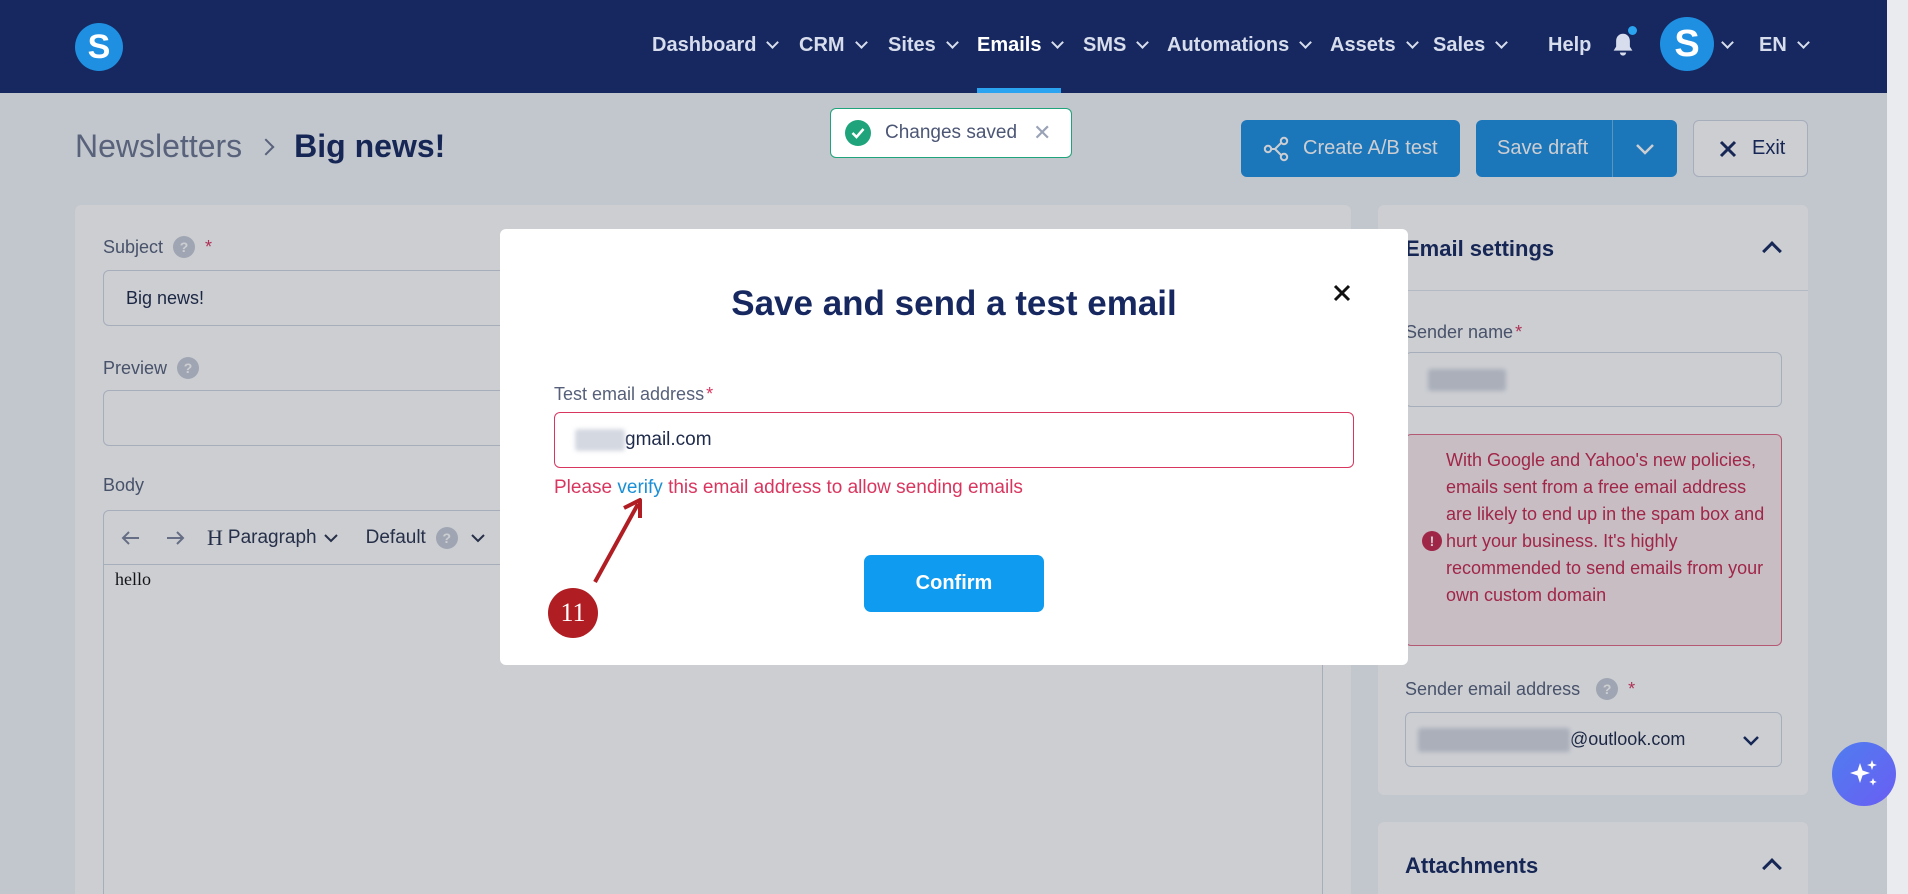  I want to click on avatar: S, so click(1687, 44).